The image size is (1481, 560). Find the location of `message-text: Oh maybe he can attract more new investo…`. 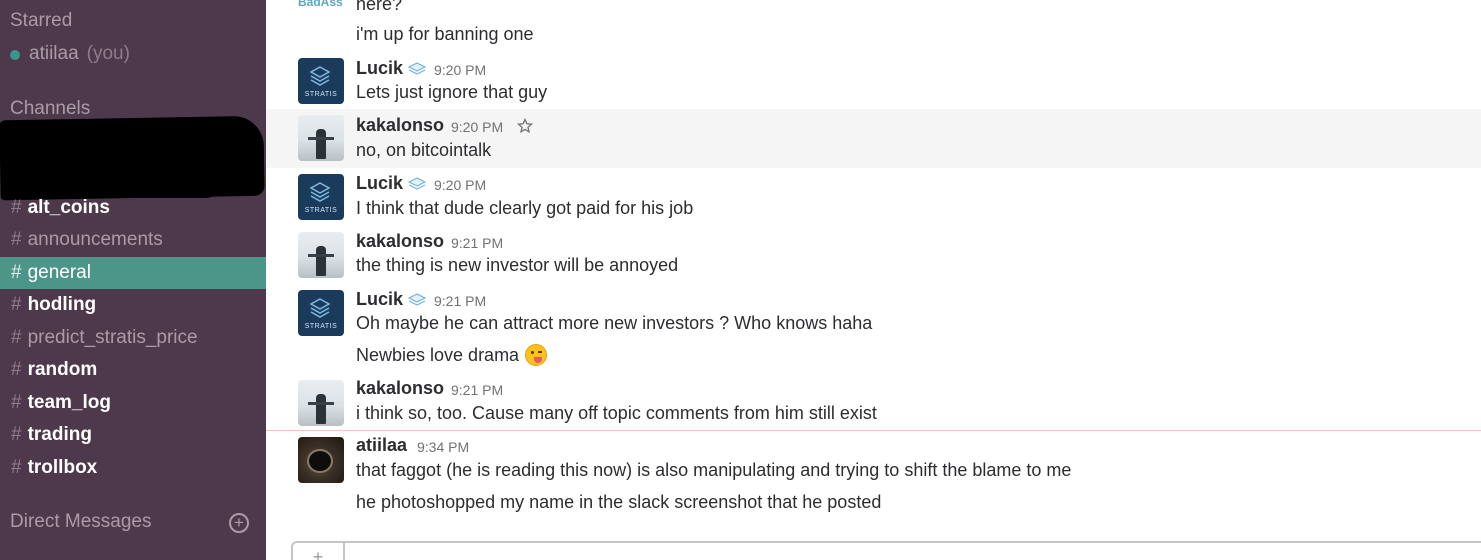

message-text: Oh maybe he can attract more new investo… is located at coordinates (614, 323).